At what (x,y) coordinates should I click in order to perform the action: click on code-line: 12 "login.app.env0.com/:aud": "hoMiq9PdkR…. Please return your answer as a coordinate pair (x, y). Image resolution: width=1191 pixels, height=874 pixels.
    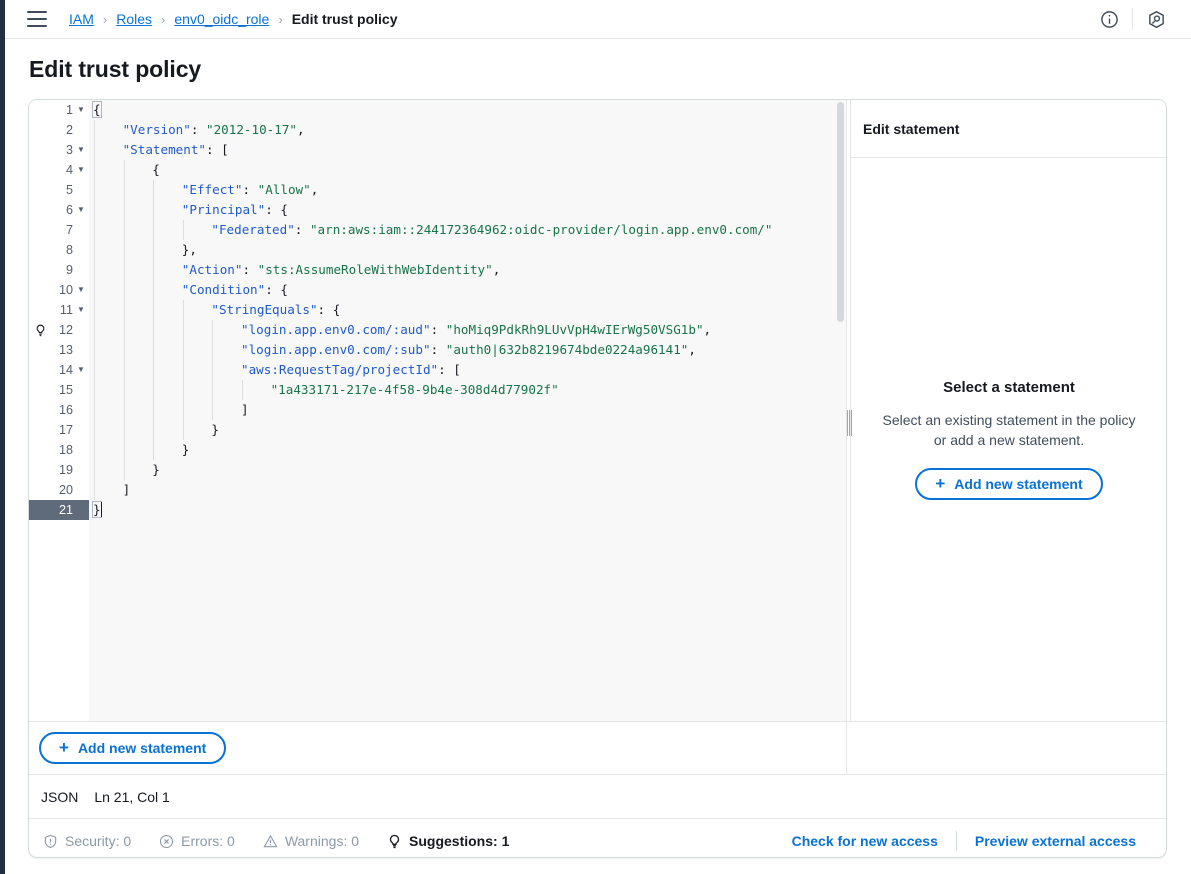
    Looking at the image, I should click on (437, 330).